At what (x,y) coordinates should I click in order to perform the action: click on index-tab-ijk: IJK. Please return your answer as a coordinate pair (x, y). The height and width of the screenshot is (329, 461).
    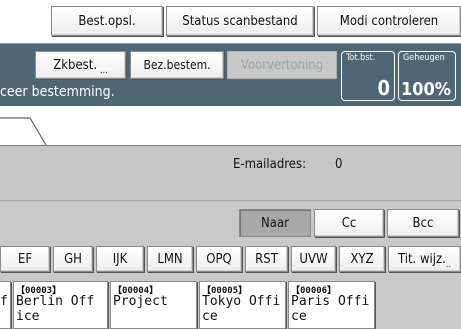
    Looking at the image, I should click on (120, 259).